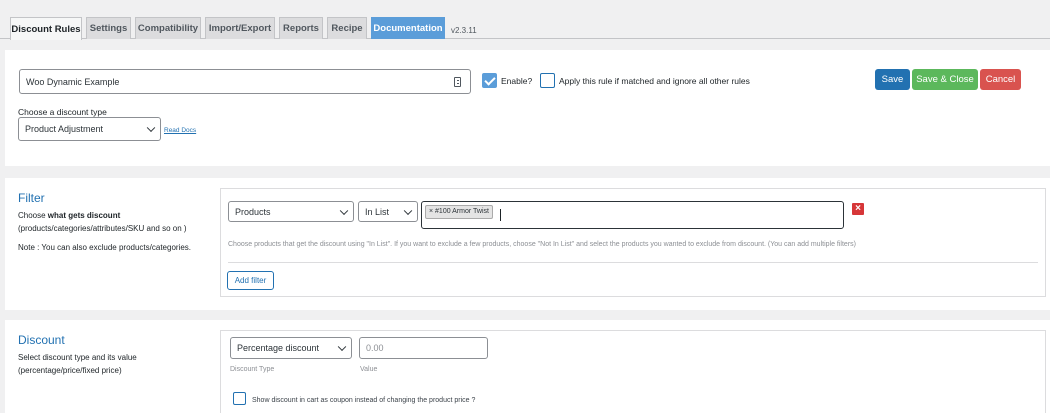  What do you see at coordinates (301, 28) in the screenshot?
I see `tab-reports: Reports` at bounding box center [301, 28].